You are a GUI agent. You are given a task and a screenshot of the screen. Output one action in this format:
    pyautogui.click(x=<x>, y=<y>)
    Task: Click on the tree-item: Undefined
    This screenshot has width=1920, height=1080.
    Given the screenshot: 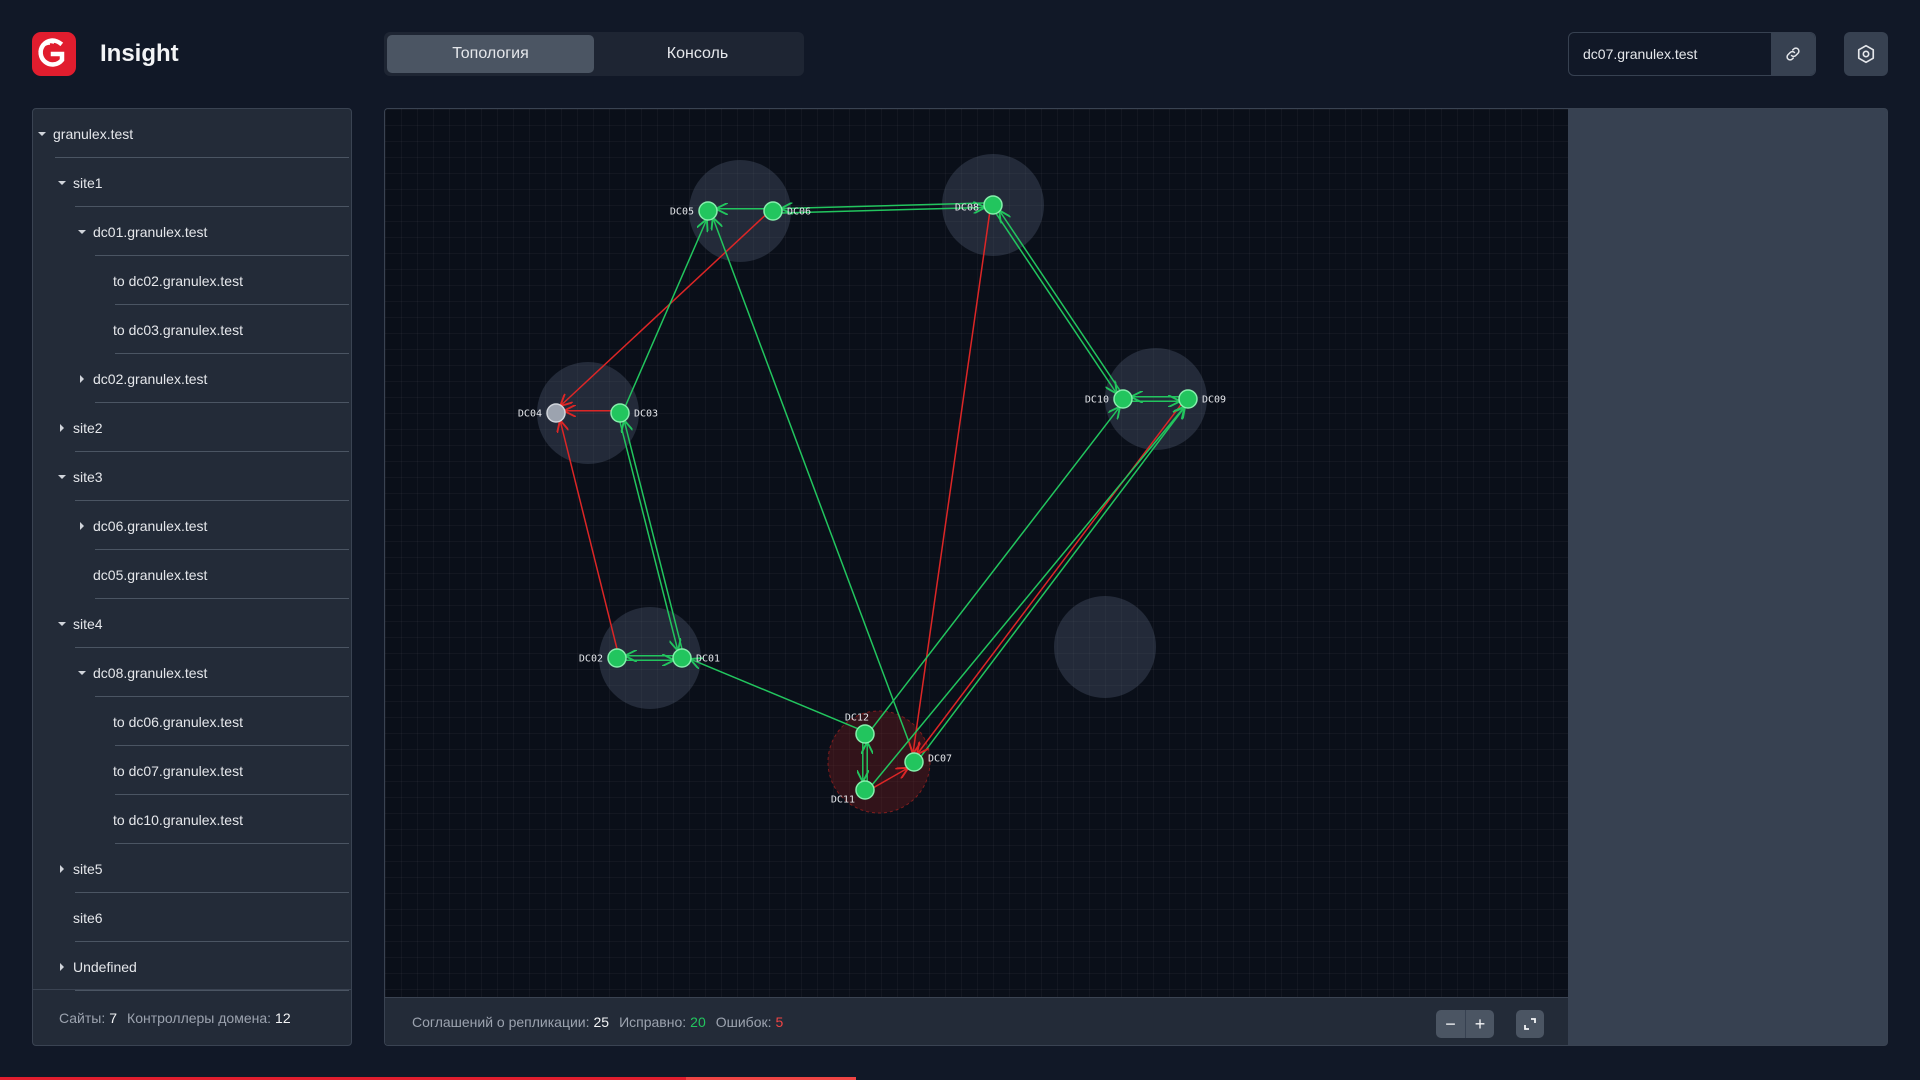 What is the action you would take?
    pyautogui.click(x=192, y=966)
    